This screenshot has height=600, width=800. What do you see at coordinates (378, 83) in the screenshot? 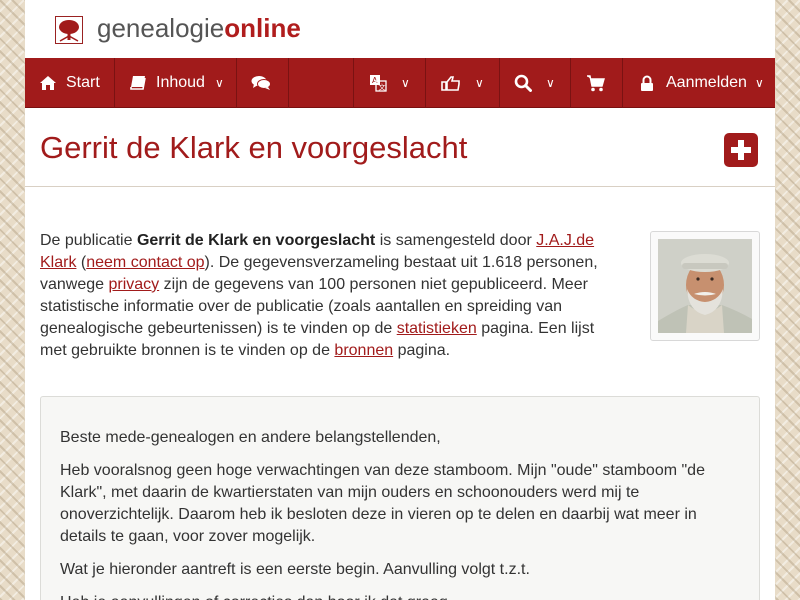
I see `language-icon: A文` at bounding box center [378, 83].